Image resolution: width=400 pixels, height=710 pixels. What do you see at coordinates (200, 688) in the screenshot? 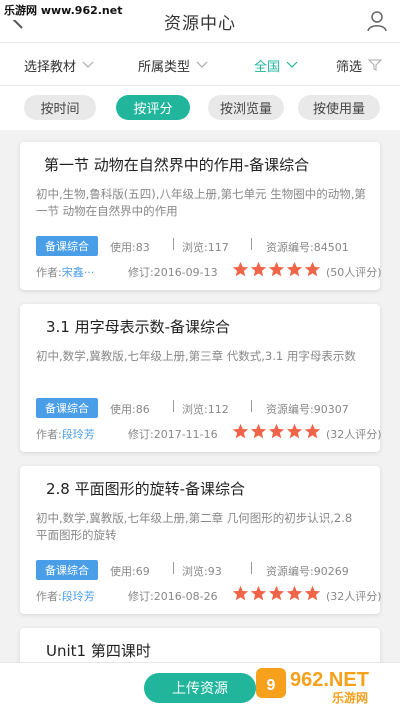
I see `upload-resource-button: 上传资源` at bounding box center [200, 688].